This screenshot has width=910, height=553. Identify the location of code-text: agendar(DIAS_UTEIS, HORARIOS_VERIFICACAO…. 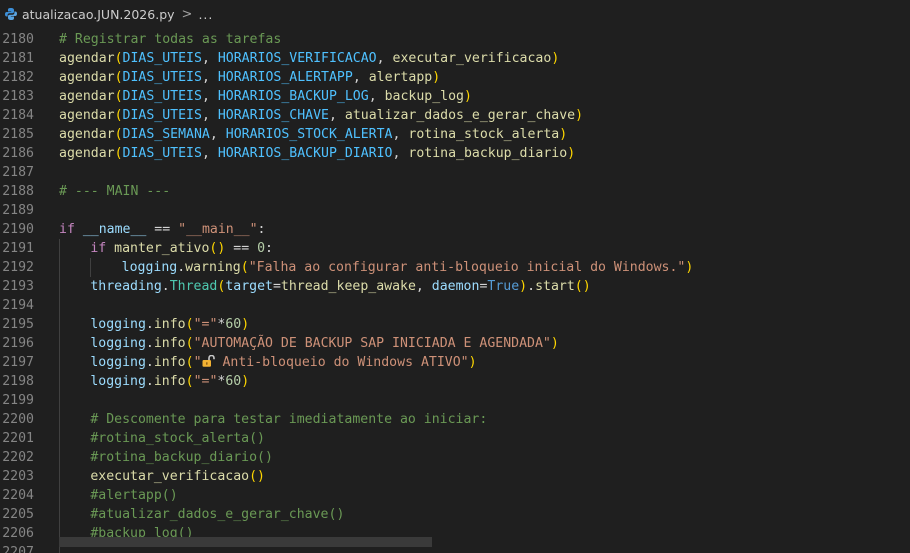
(309, 58).